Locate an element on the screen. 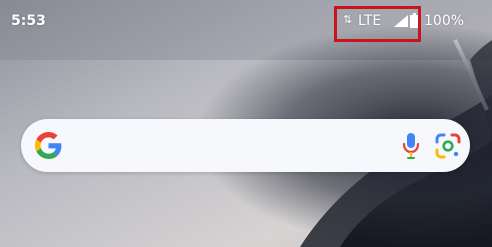  annotation-highlight-box is located at coordinates (377, 24).